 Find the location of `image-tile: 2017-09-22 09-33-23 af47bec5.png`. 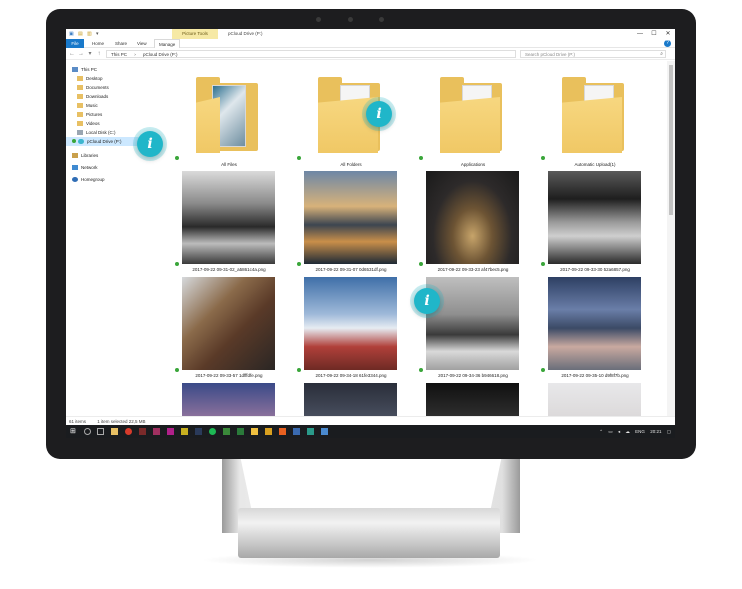

image-tile: 2017-09-22 09-33-23 af47bec5.png is located at coordinates (468, 224).